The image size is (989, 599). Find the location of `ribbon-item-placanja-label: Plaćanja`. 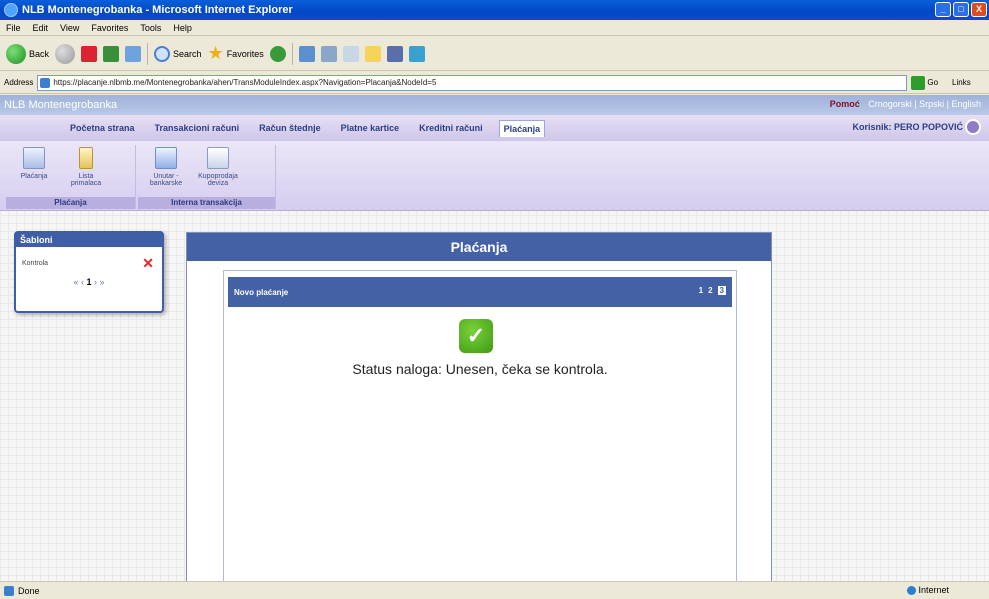

ribbon-item-placanja-label: Plaćanja is located at coordinates (34, 176).